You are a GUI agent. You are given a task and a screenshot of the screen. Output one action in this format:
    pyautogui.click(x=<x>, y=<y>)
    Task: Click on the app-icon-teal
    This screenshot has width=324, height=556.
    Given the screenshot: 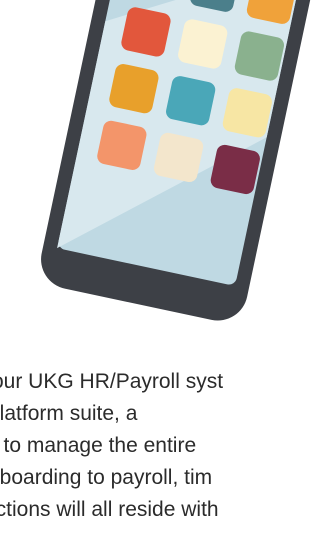 What is the action you would take?
    pyautogui.click(x=191, y=101)
    